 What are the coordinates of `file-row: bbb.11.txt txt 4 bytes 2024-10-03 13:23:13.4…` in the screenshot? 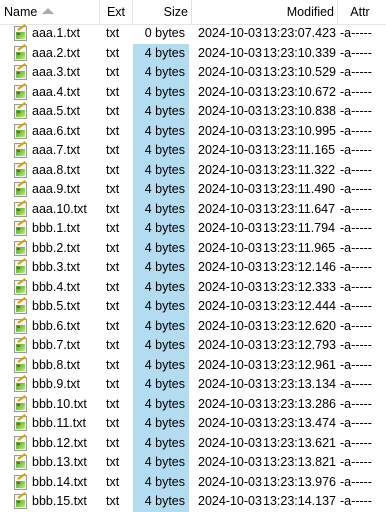 It's located at (193, 424).